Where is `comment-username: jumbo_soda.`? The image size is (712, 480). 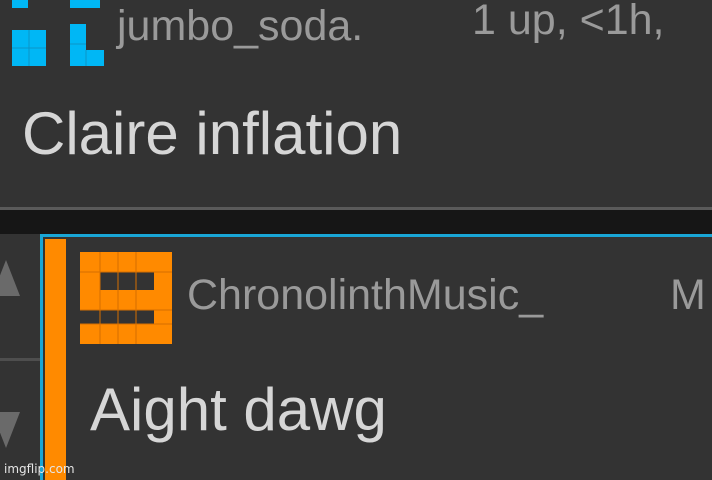 comment-username: jumbo_soda. is located at coordinates (240, 27).